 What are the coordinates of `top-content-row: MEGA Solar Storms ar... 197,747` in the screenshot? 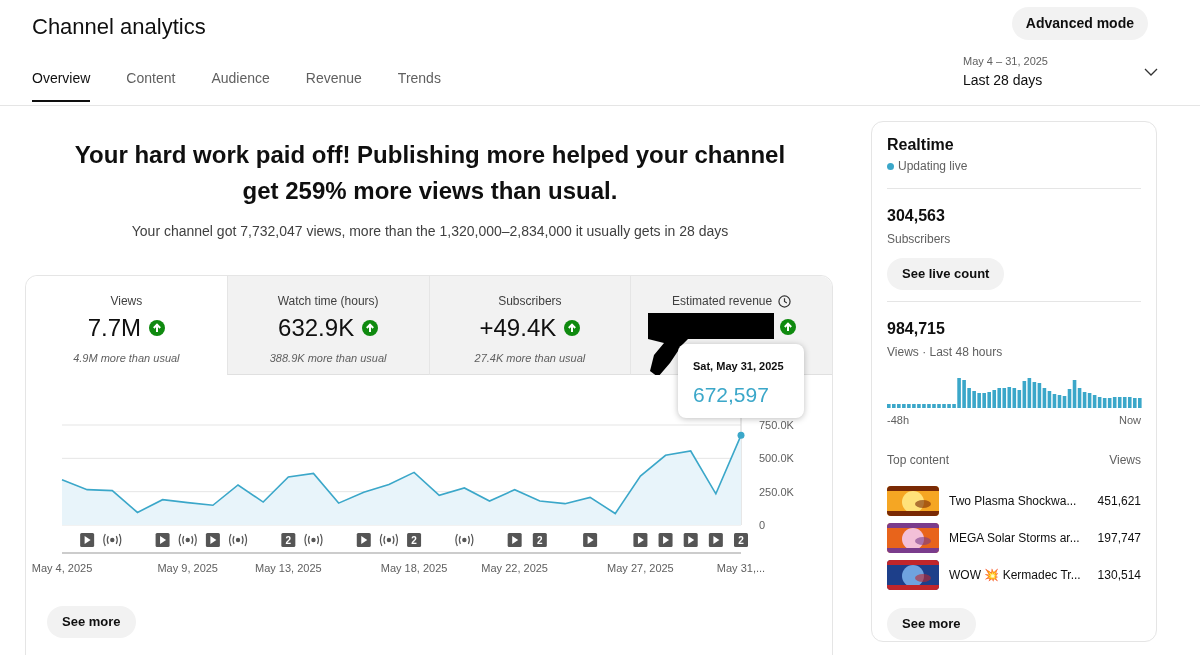 It's located at (1014, 537).